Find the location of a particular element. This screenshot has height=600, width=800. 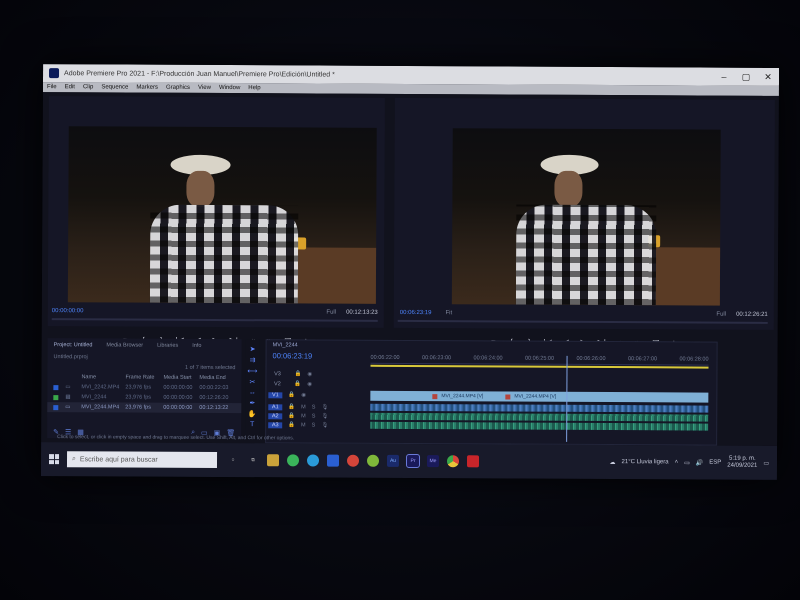

source-timecode: 00:00:00:00 is located at coordinates (68, 311).